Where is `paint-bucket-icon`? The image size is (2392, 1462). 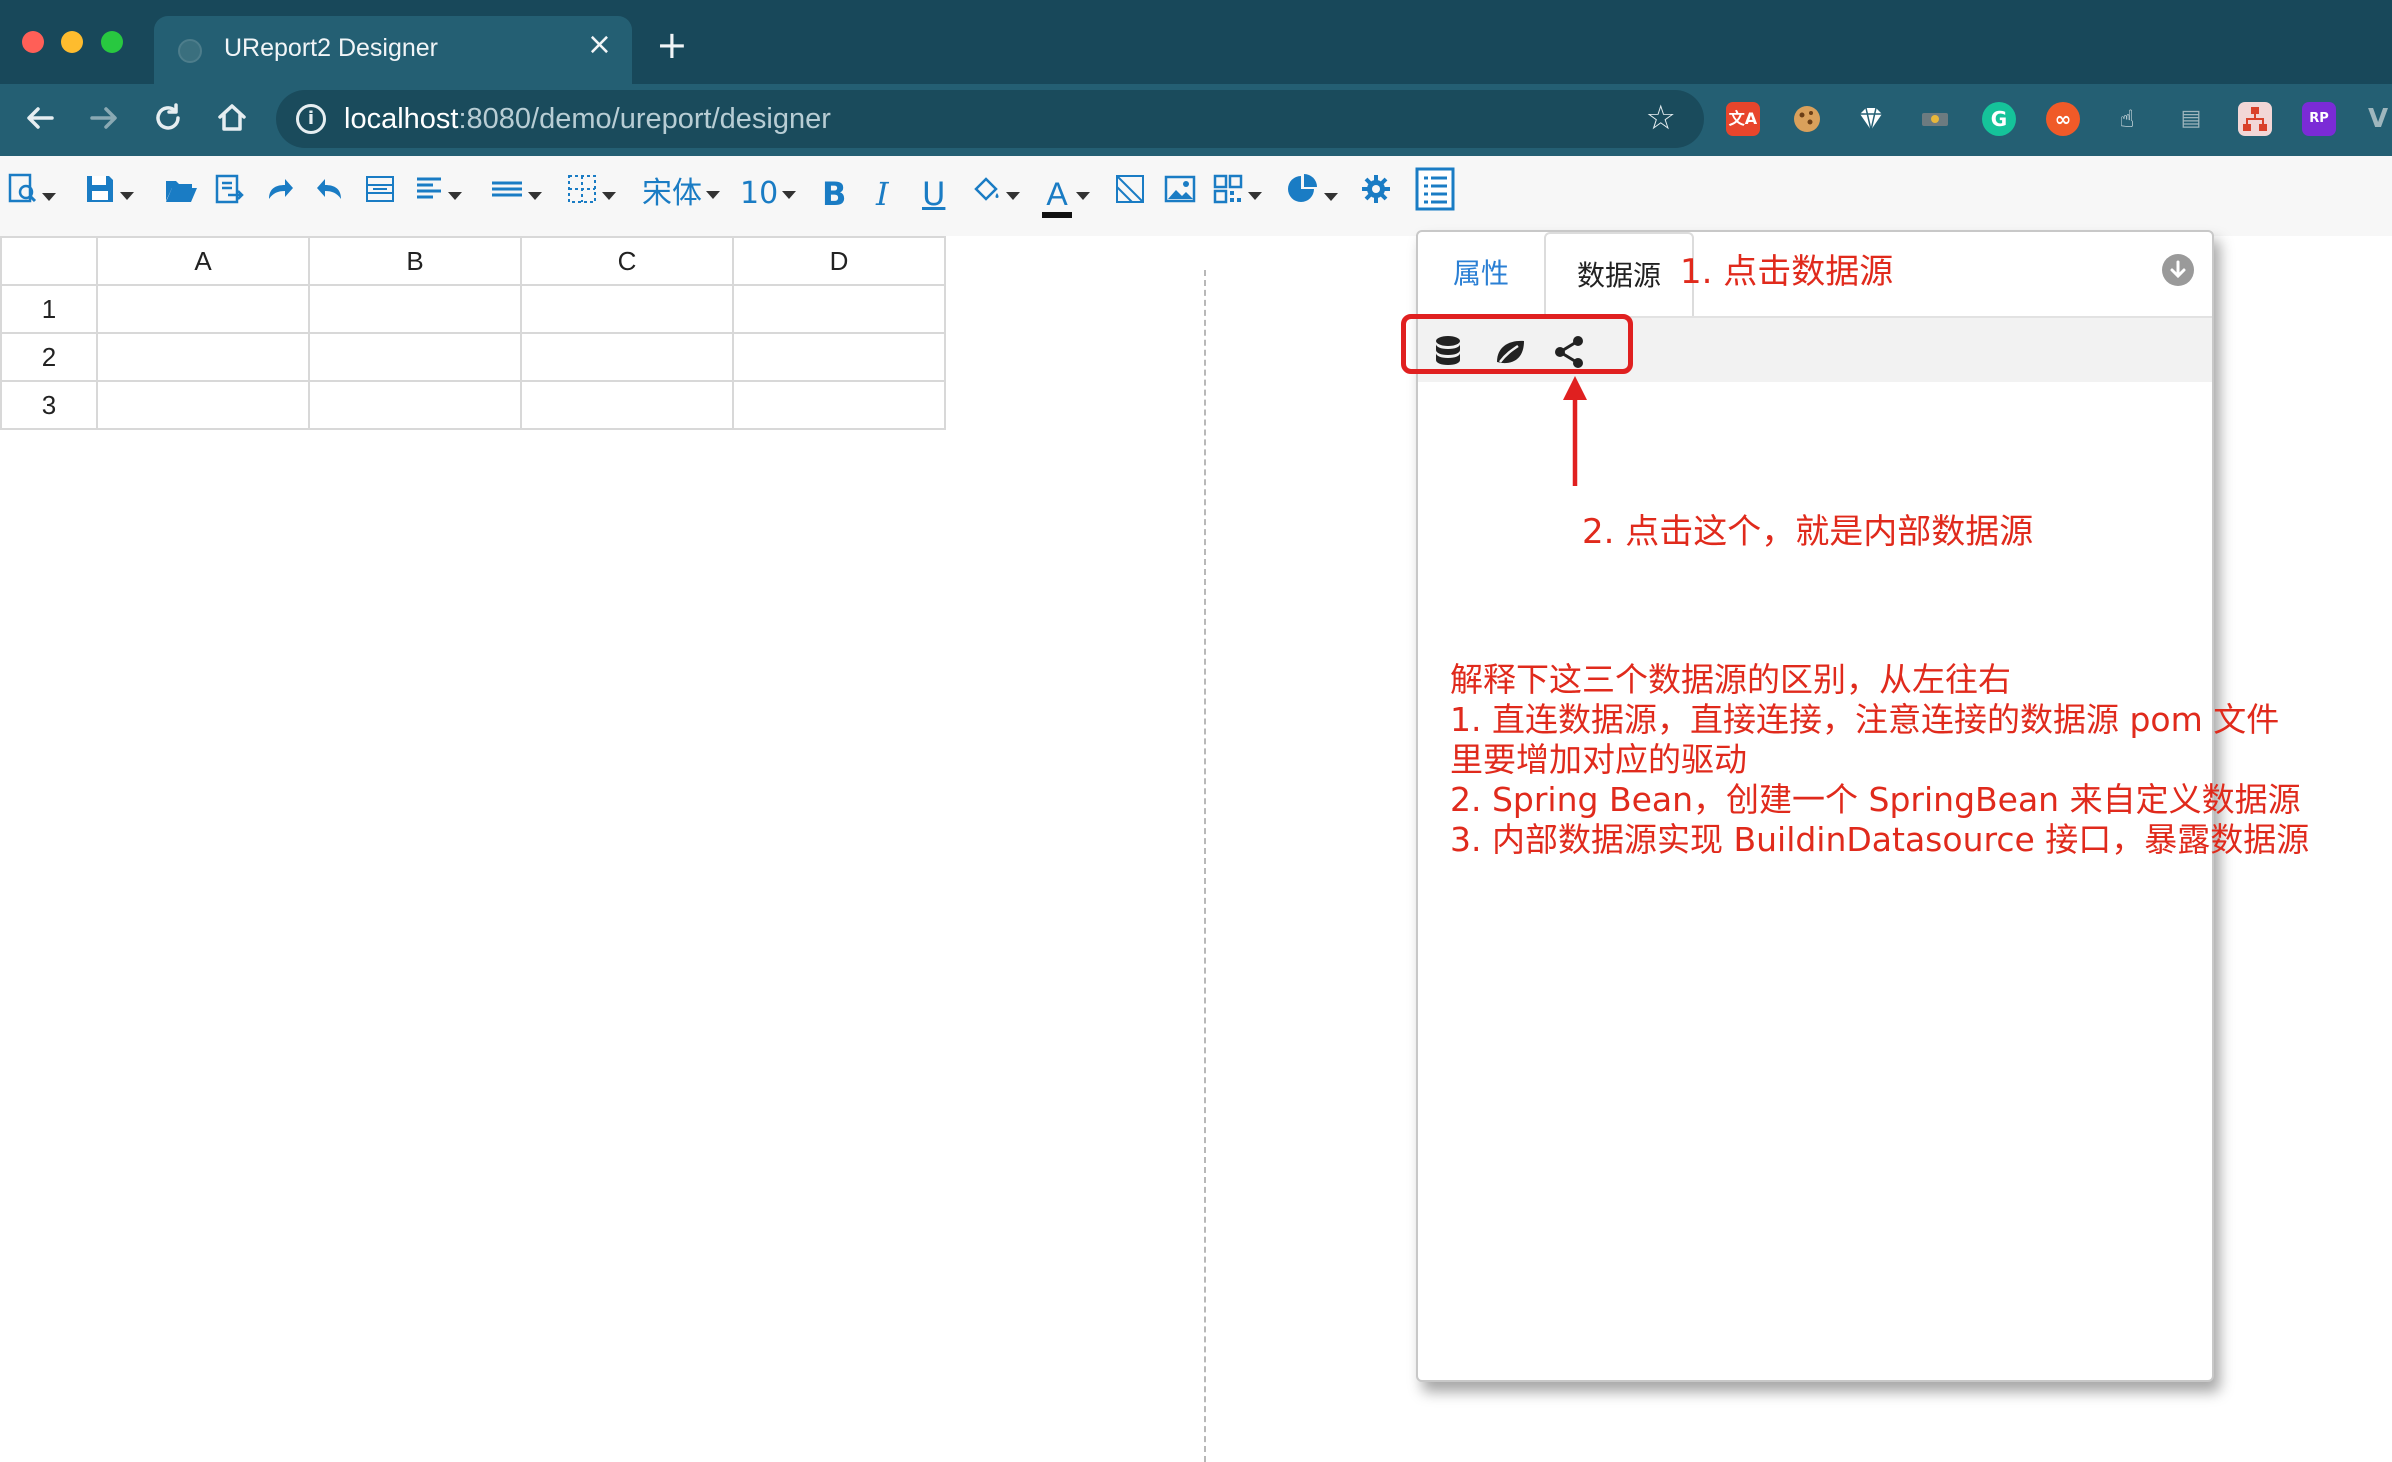
paint-bucket-icon is located at coordinates (986, 189).